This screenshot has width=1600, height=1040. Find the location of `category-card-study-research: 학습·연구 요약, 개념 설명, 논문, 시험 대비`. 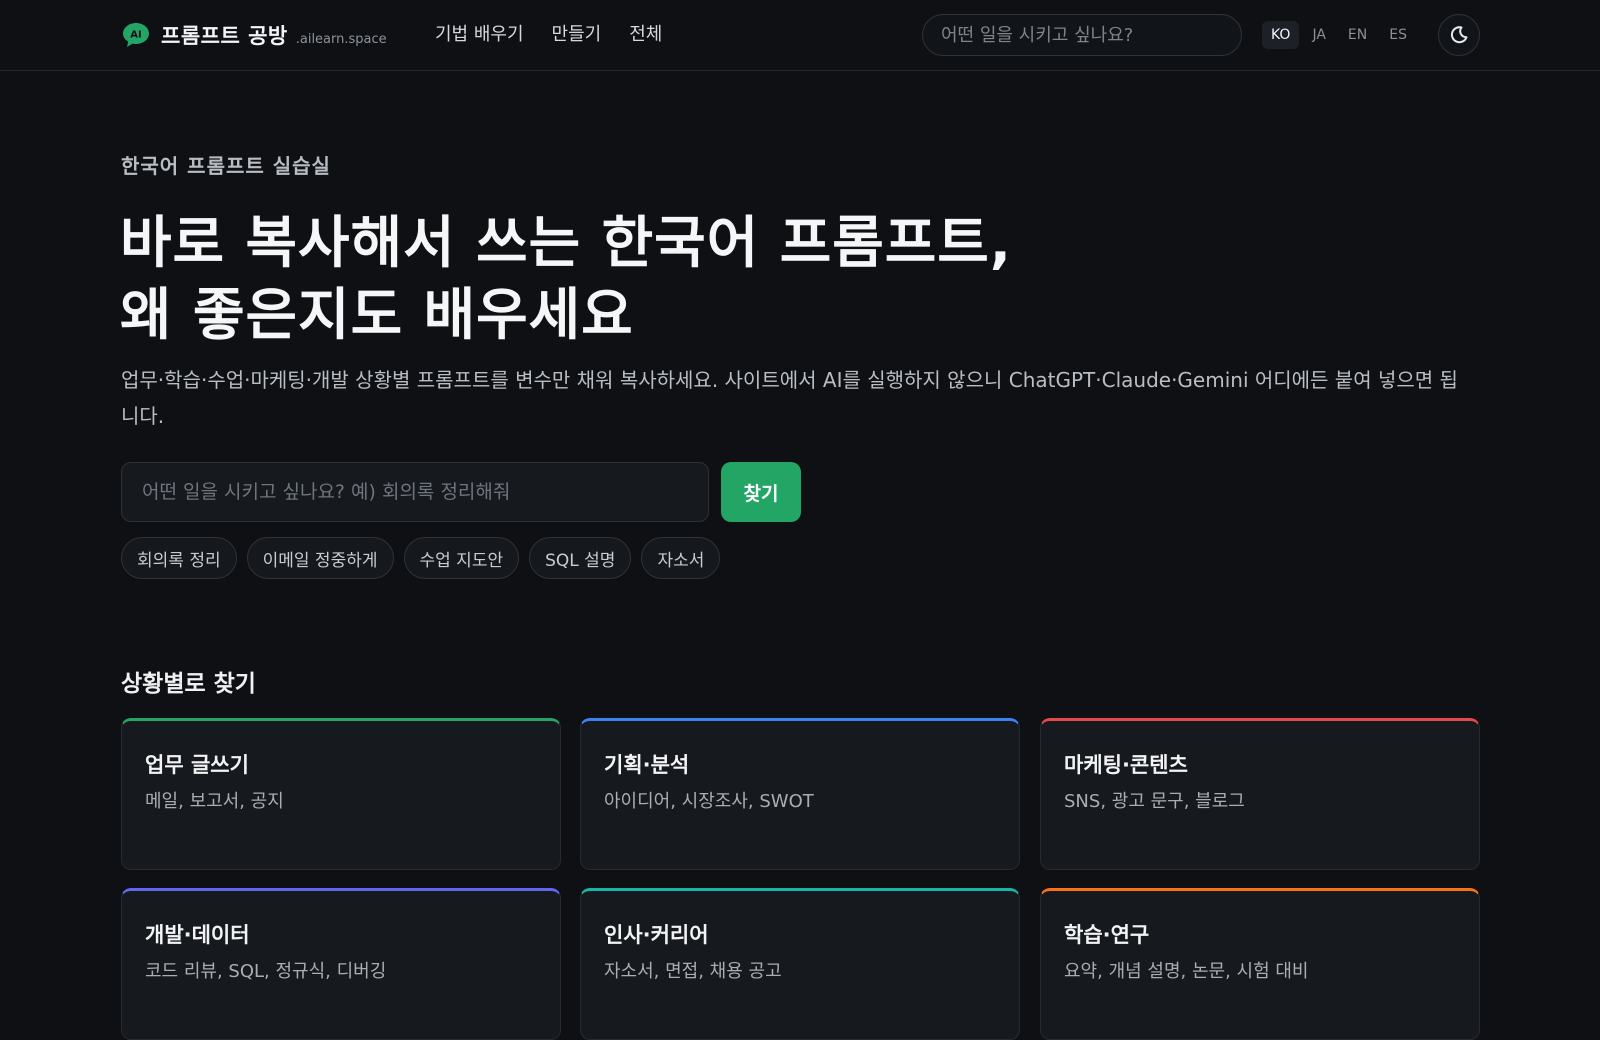

category-card-study-research: 학습·연구 요약, 개념 설명, 논문, 시험 대비 is located at coordinates (1260, 964).